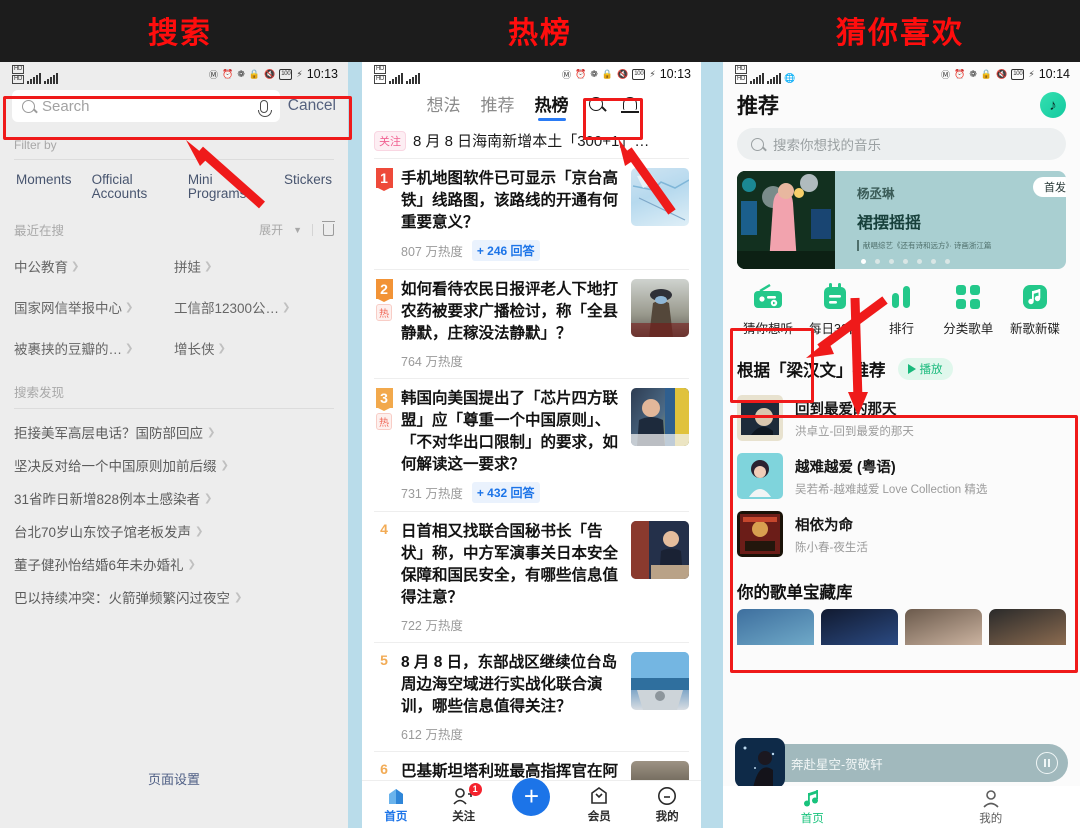  I want to click on recent-item-1: 拼娃 ❯, so click(254, 266).